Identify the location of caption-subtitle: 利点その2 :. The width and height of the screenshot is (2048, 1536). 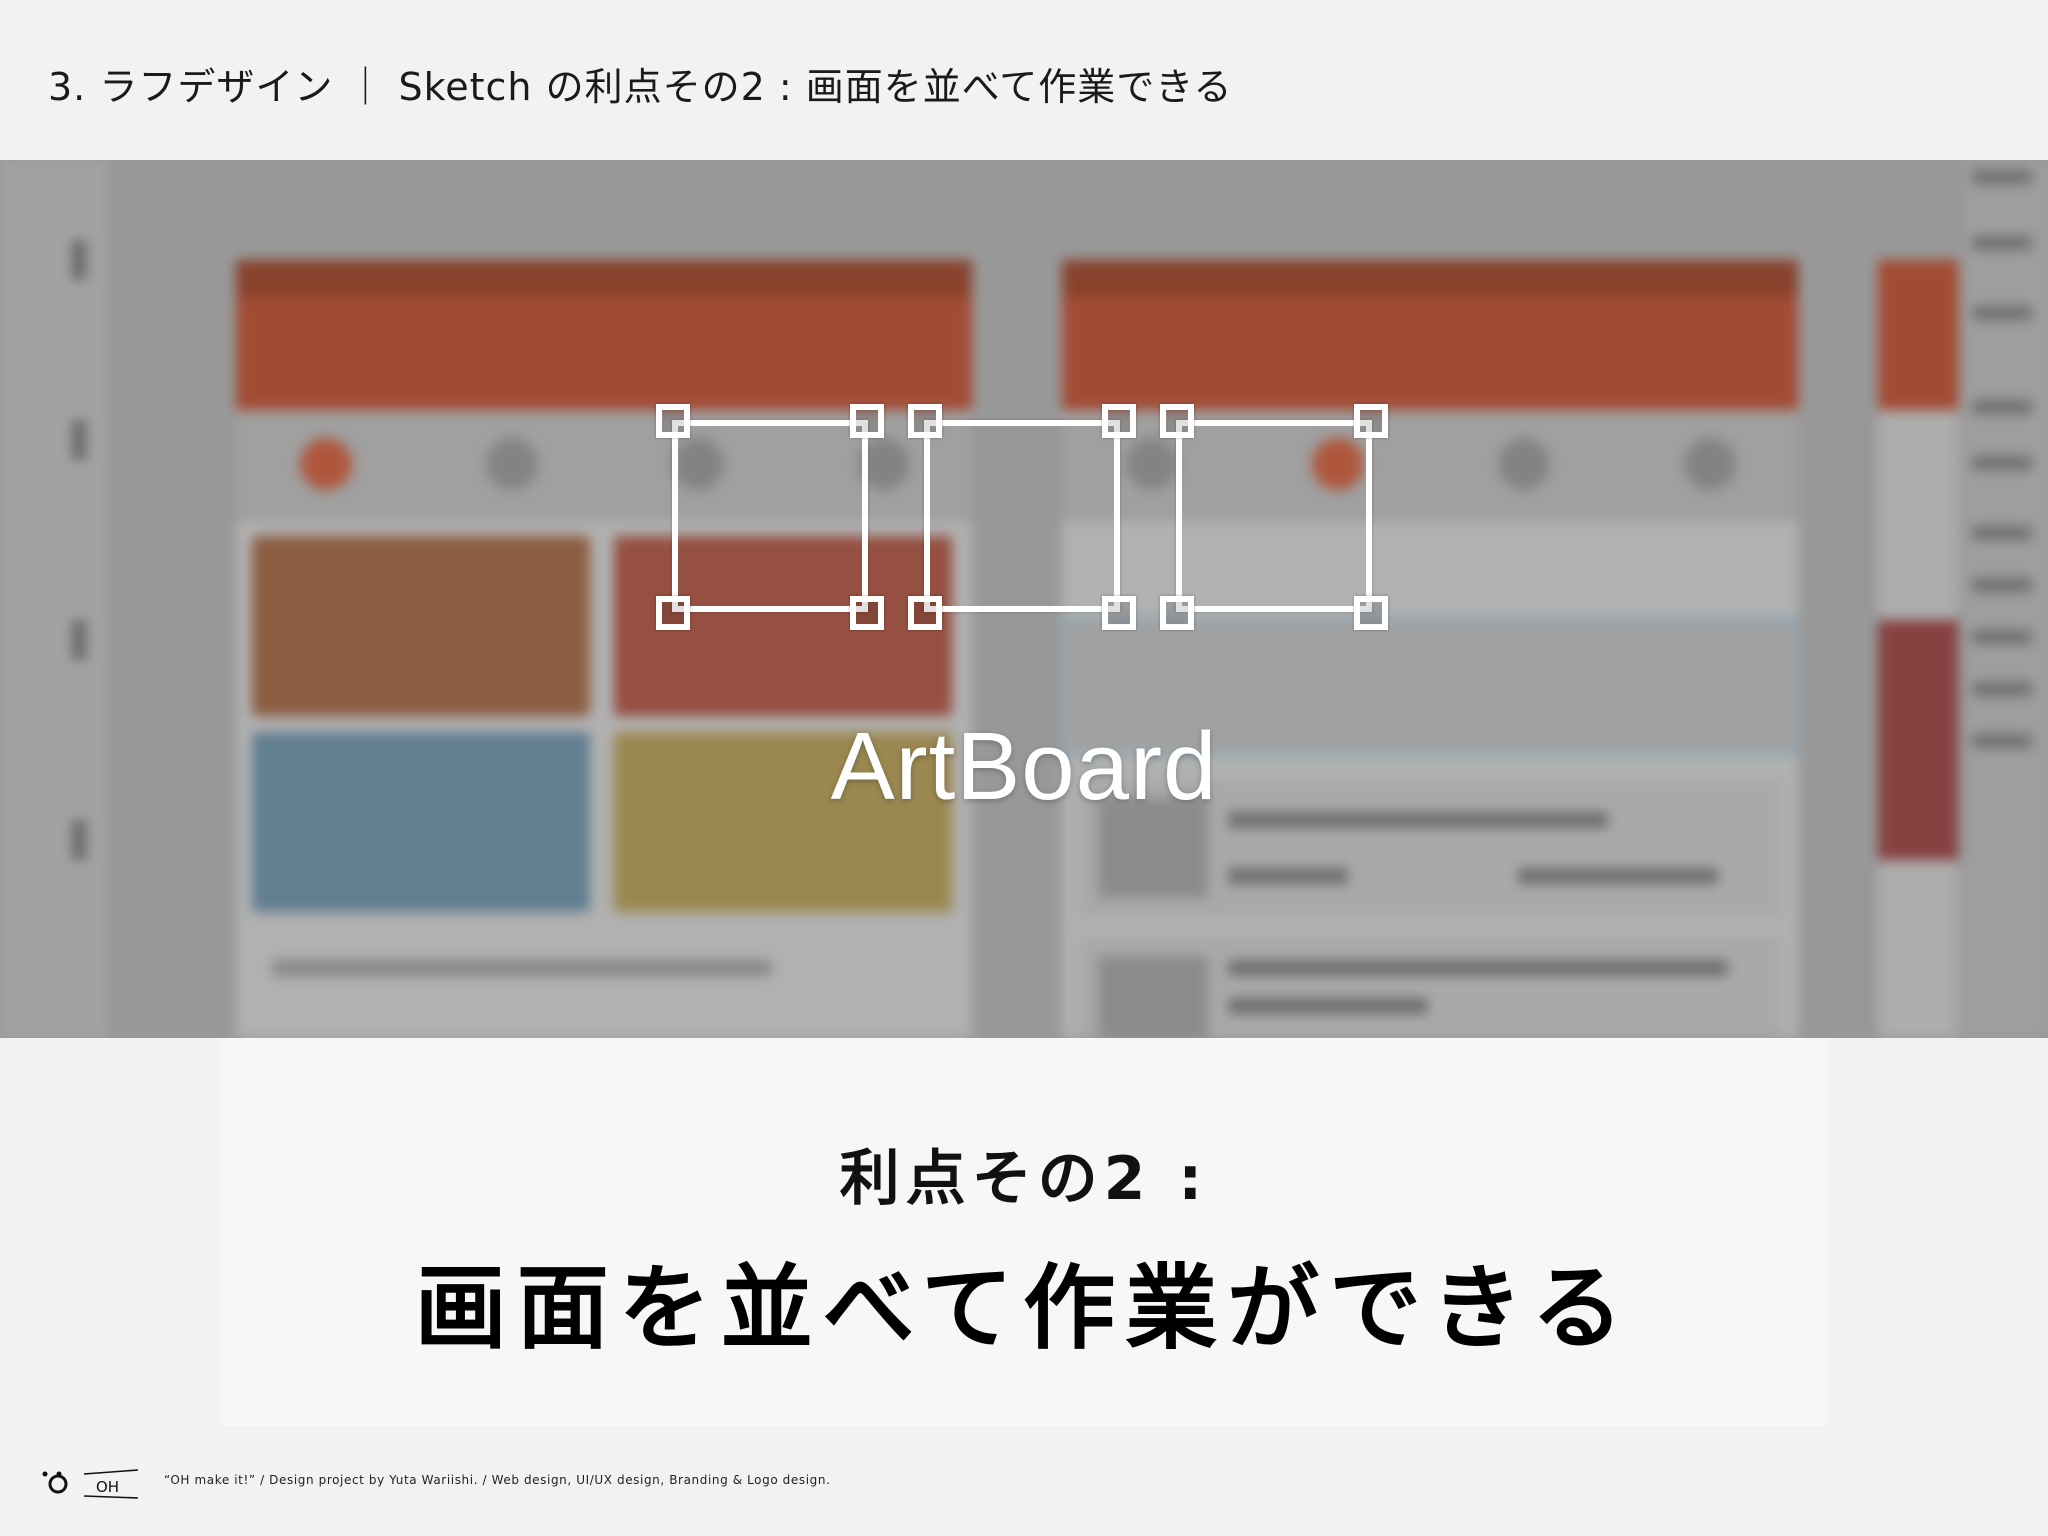
(1024, 1179).